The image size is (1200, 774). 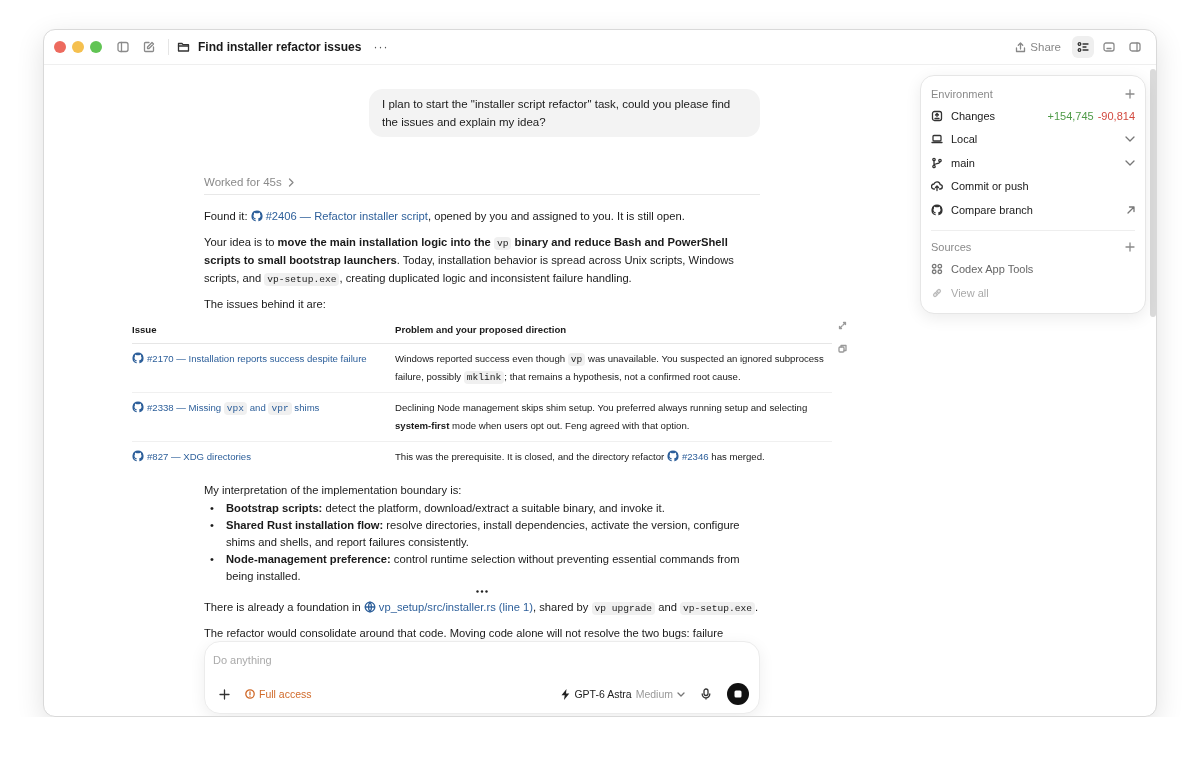 What do you see at coordinates (249, 358) in the screenshot?
I see `issue-link: #2170 — Installation reports success despite failure` at bounding box center [249, 358].